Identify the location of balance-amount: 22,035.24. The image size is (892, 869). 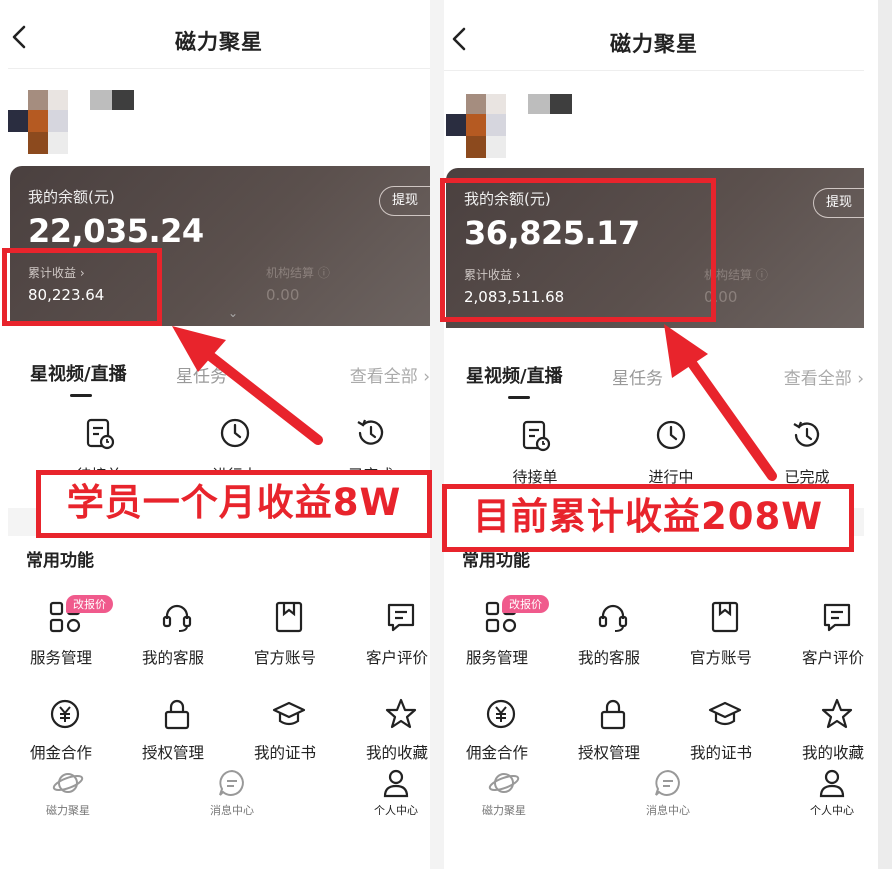
(116, 231).